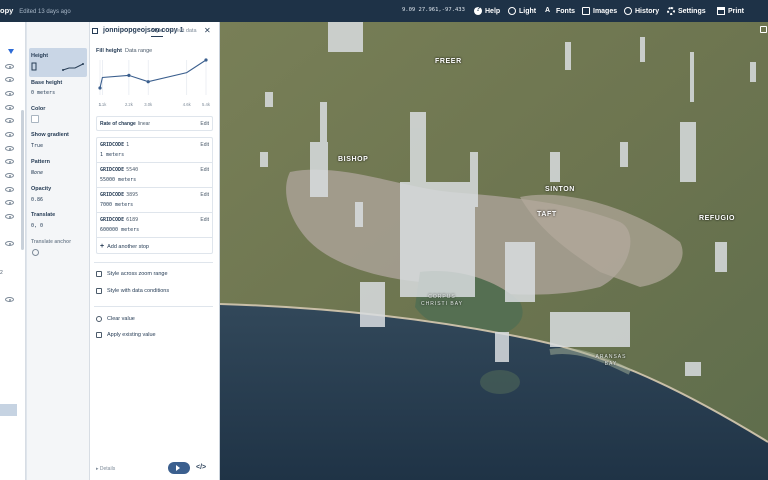 This screenshot has width=768, height=480. What do you see at coordinates (131, 335) in the screenshot?
I see `apply-existing-label: Apply existing value` at bounding box center [131, 335].